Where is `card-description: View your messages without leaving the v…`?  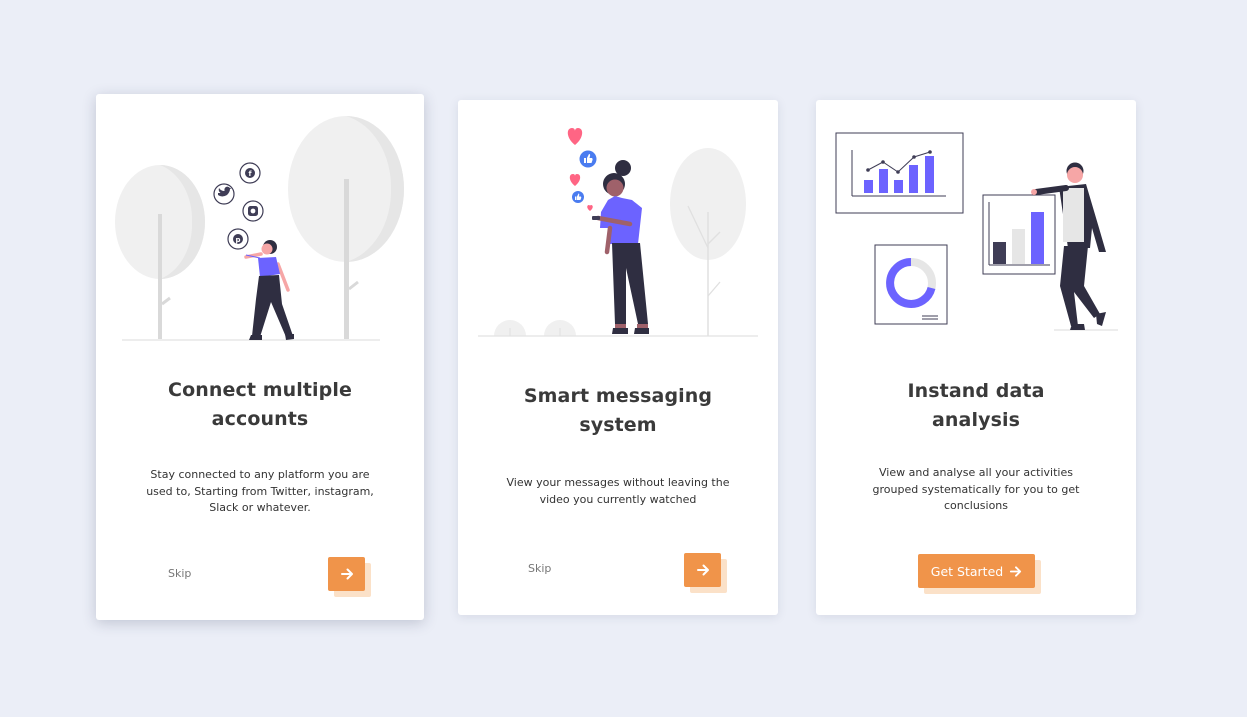
card-description: View your messages without leaving the v… is located at coordinates (618, 491).